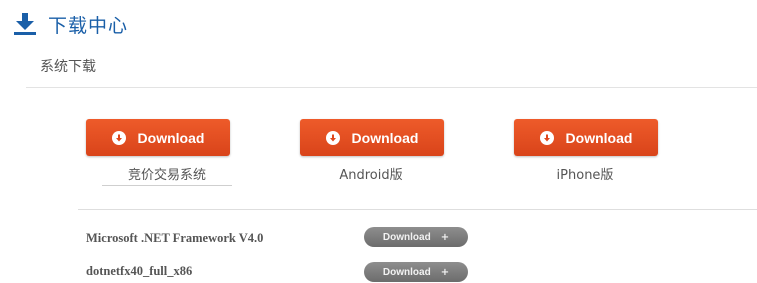 Image resolution: width=757 pixels, height=283 pixels. Describe the element at coordinates (25, 24) in the screenshot. I see `download-icon` at that location.